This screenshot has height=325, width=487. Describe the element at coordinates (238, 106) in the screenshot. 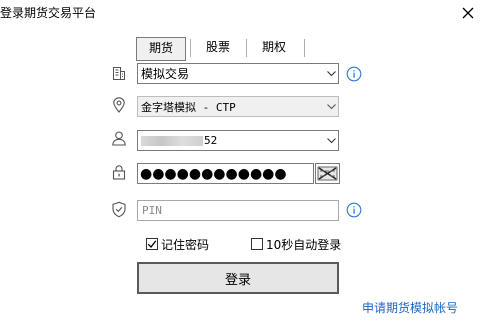

I see `server-select: 金字塔模拟 - CTP` at that location.